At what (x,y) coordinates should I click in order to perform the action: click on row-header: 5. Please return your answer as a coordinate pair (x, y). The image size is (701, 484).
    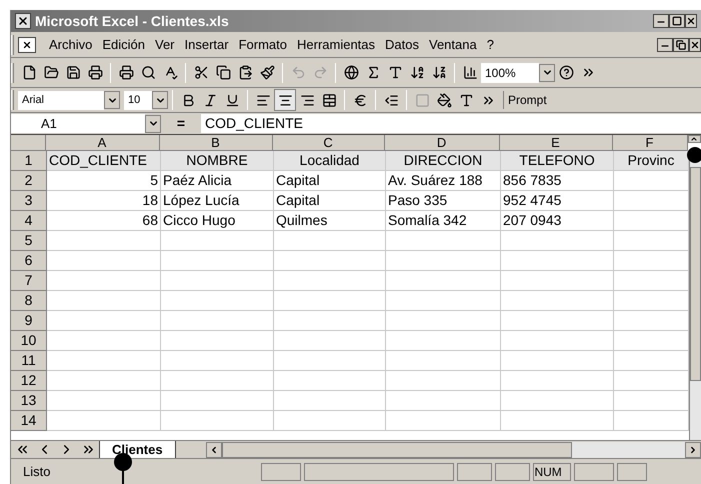
    Looking at the image, I should click on (29, 241).